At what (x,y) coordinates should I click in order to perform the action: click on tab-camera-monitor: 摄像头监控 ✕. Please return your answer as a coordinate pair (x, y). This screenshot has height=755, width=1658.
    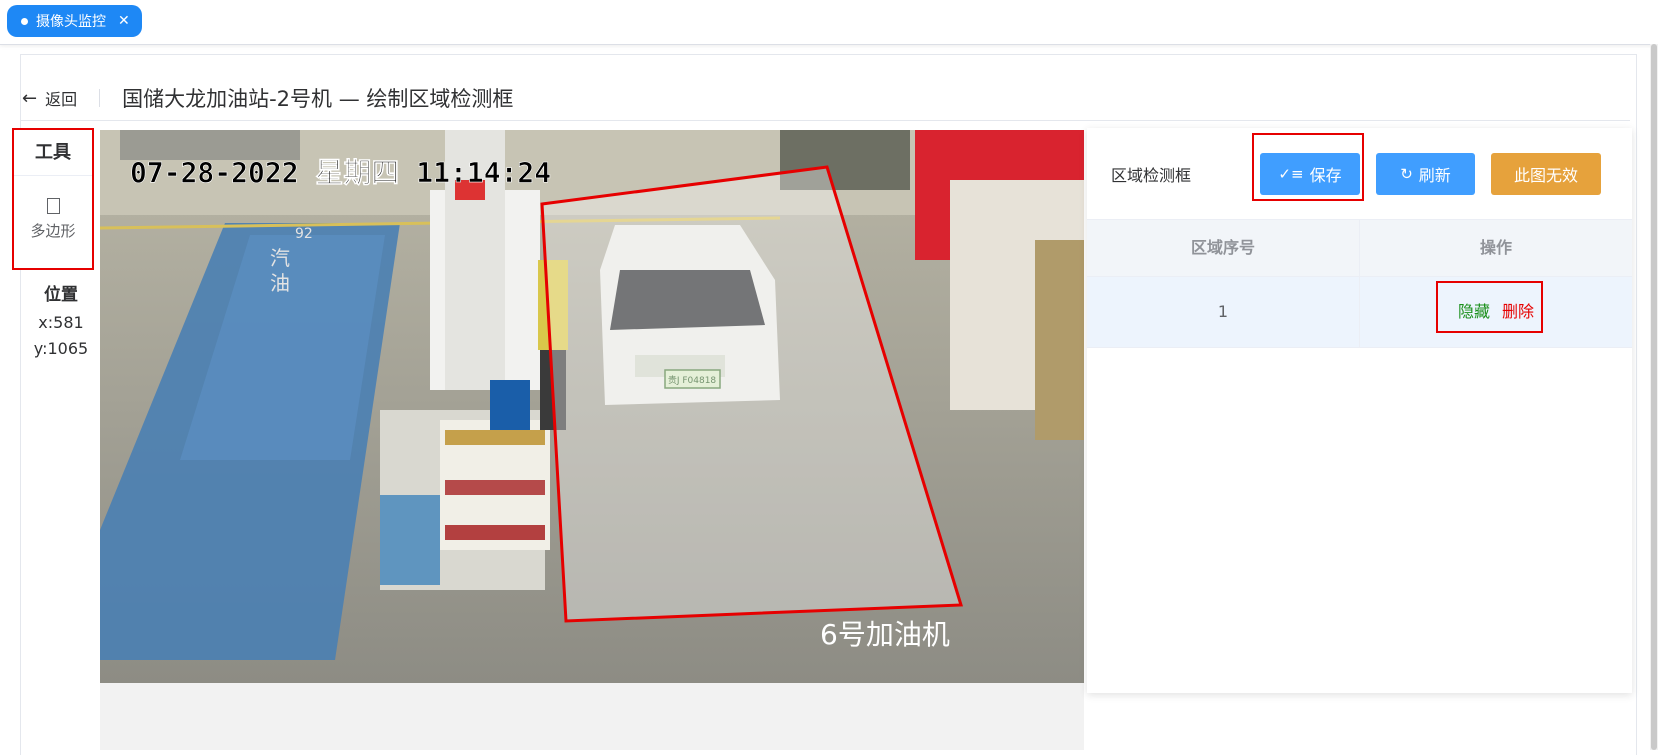
    Looking at the image, I should click on (74, 21).